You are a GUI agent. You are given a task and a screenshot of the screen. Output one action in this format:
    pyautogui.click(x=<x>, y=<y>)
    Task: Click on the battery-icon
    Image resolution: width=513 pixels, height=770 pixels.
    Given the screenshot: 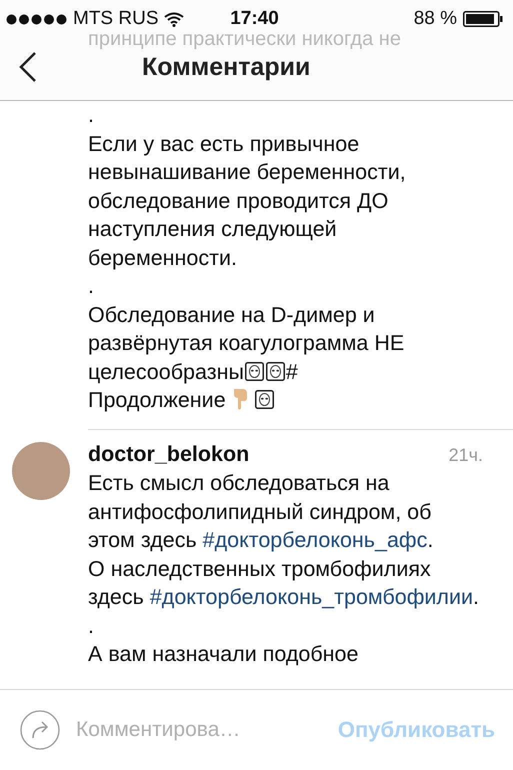 What is the action you would take?
    pyautogui.click(x=483, y=19)
    